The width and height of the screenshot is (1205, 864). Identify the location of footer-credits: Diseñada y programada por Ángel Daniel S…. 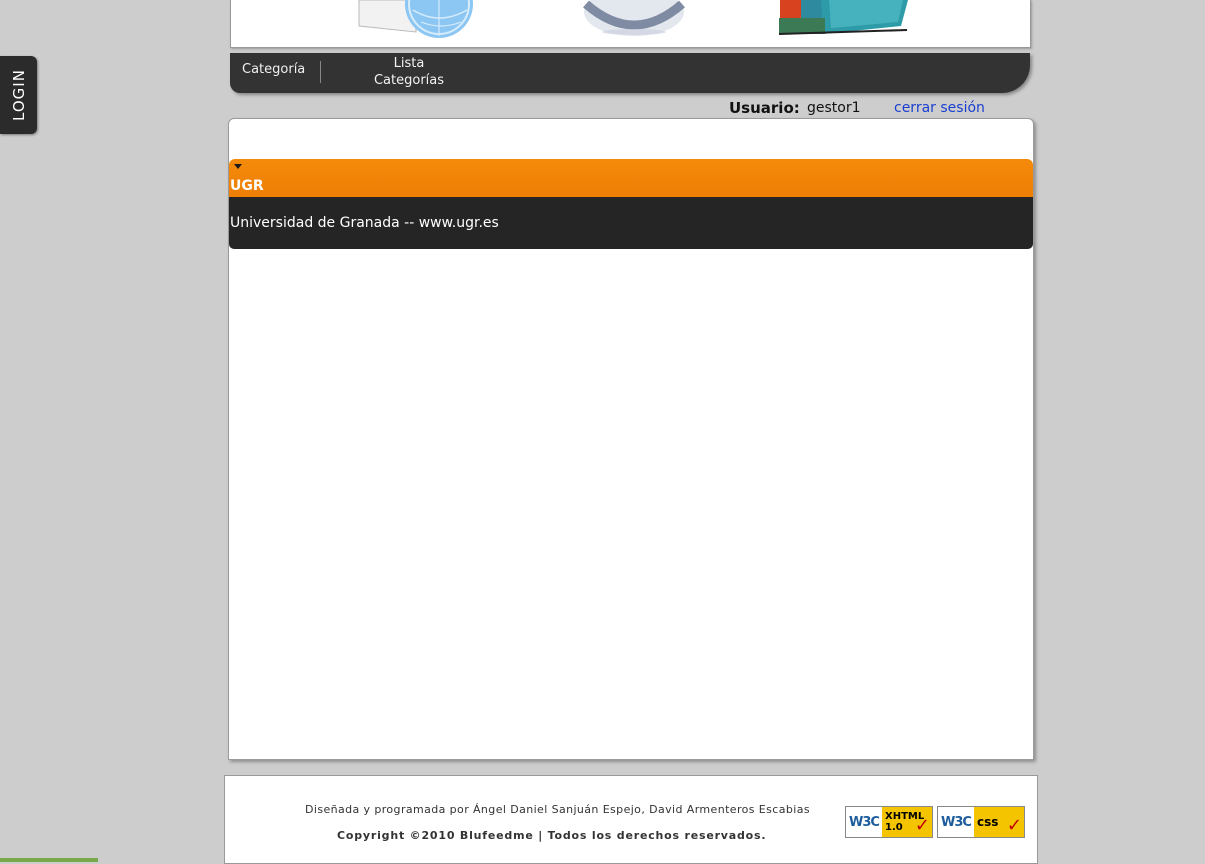
(557, 809).